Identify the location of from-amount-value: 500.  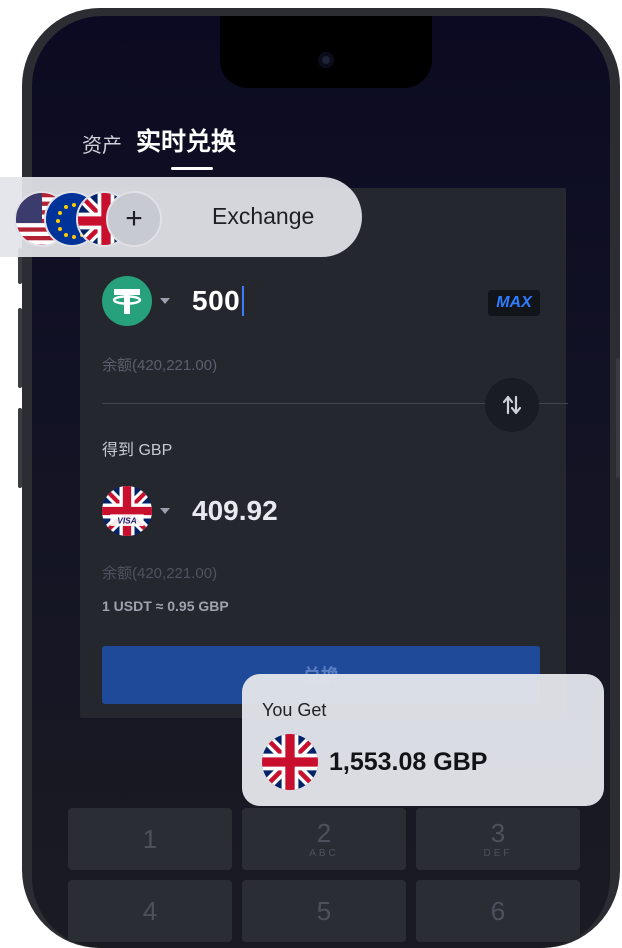
(216, 300).